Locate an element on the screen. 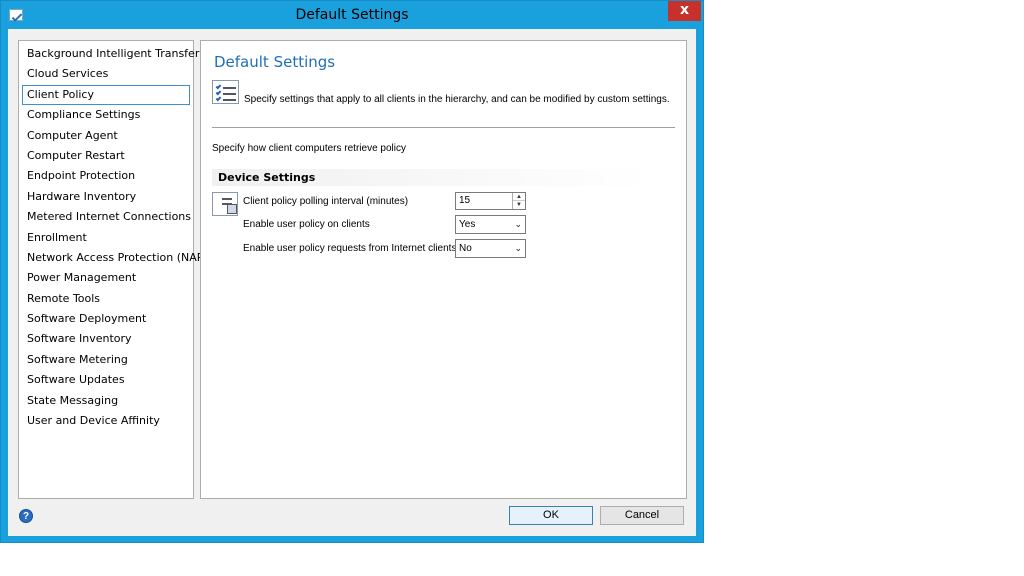  polling-interval-value: 15 is located at coordinates (464, 200).